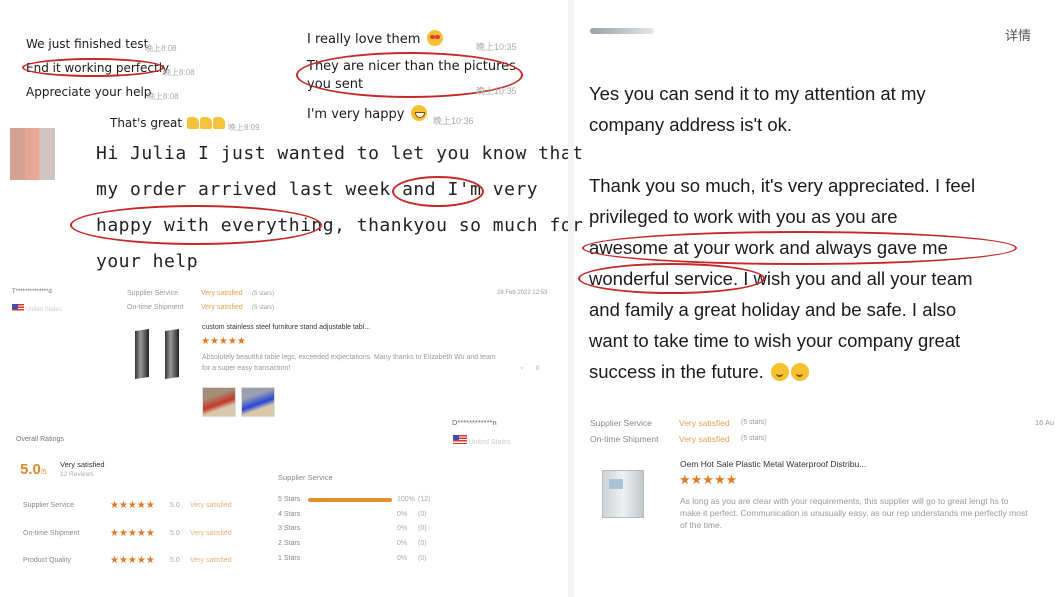 Image resolution: width=1057 pixels, height=597 pixels. What do you see at coordinates (48, 505) in the screenshot?
I see `rating-row-label: Supplier Service` at bounding box center [48, 505].